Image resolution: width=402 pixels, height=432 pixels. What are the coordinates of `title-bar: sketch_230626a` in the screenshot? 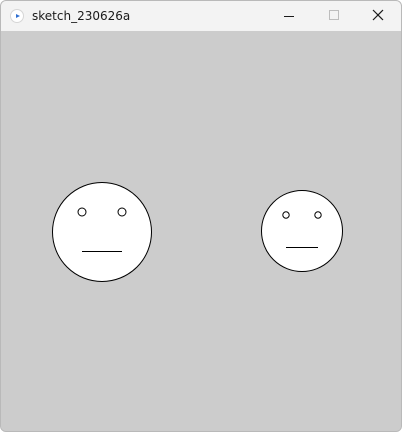 It's located at (201, 16).